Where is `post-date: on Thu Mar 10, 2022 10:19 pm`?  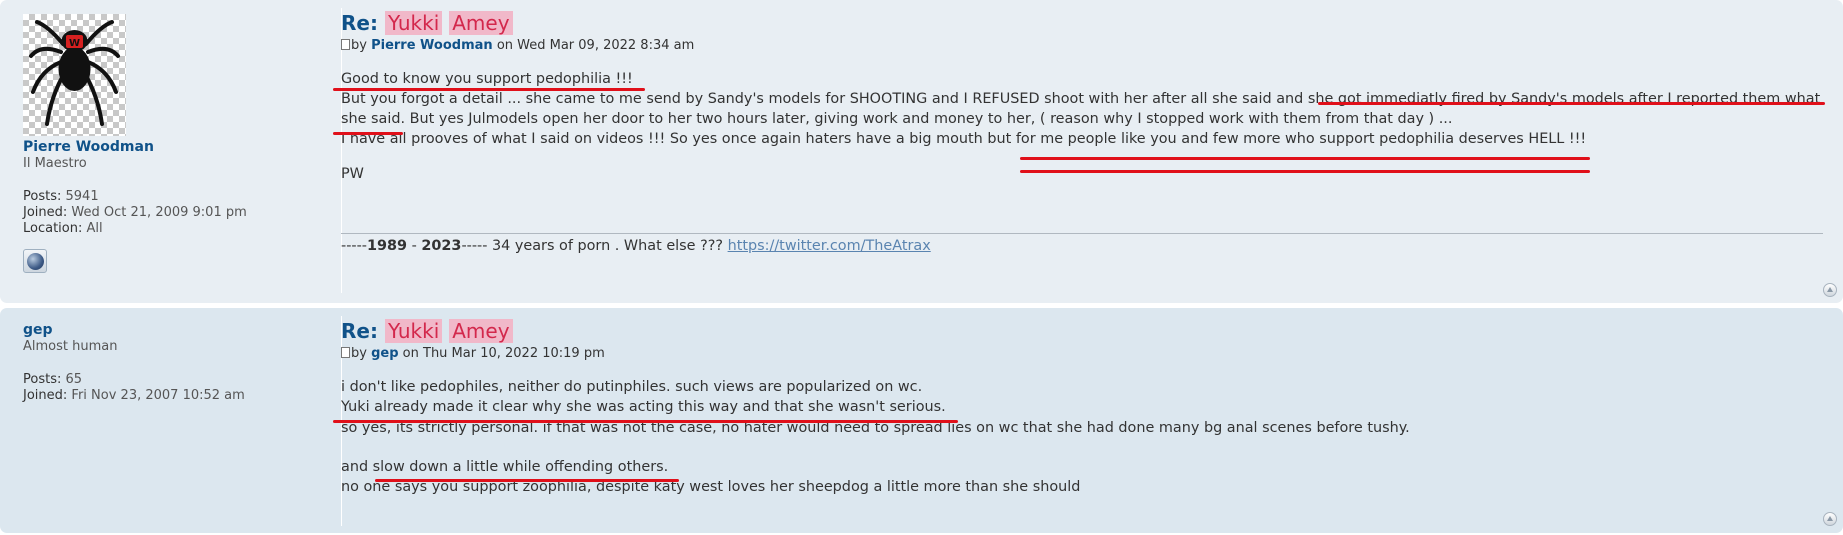
post-date: on Thu Mar 10, 2022 10:19 pm is located at coordinates (503, 353).